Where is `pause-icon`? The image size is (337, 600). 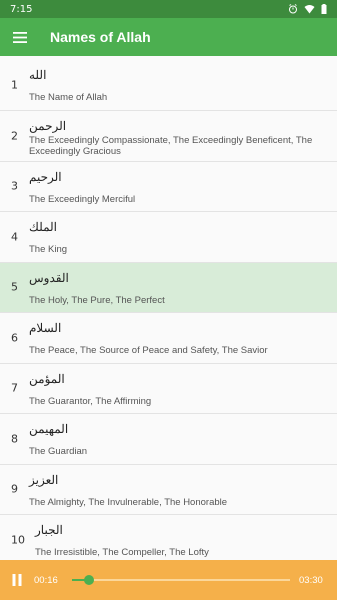 pause-icon is located at coordinates (17, 580).